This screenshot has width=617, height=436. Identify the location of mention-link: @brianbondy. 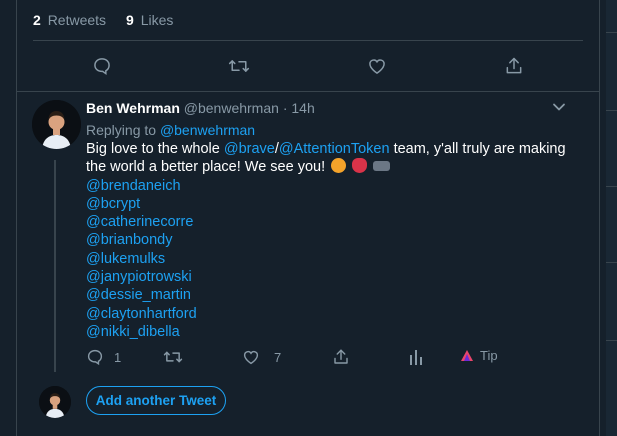
(129, 240).